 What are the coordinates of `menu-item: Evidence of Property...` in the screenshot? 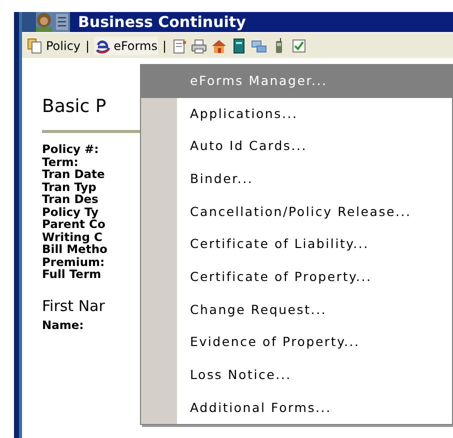 It's located at (296, 343).